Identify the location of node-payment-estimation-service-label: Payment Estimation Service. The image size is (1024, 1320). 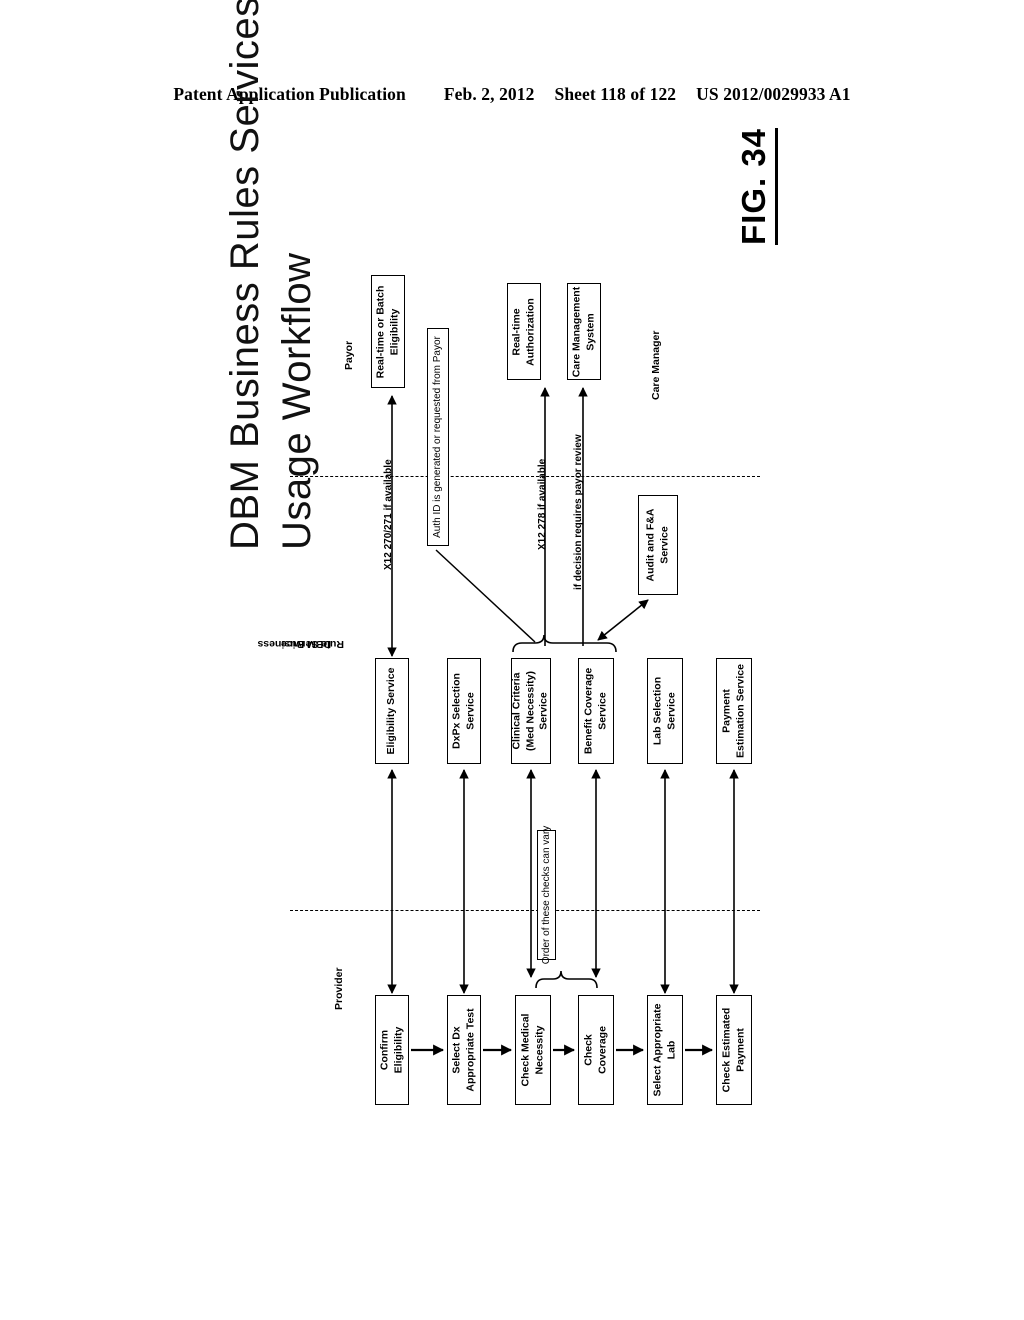
(733, 711).